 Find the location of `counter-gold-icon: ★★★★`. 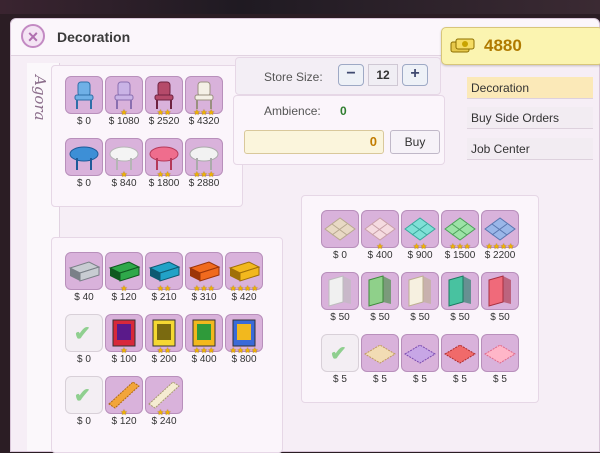

counter-gold-icon: ★★★★ is located at coordinates (244, 272).